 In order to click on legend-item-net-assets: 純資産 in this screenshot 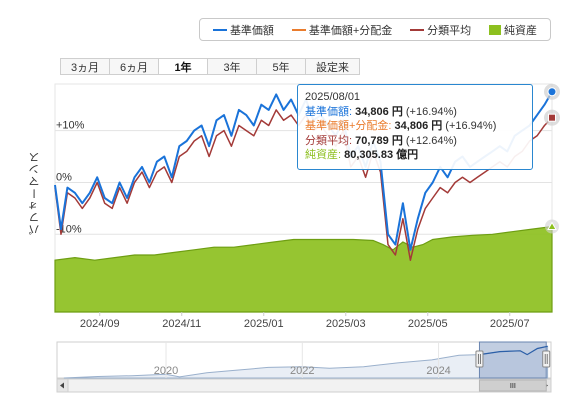, I will do `click(513, 30)`.